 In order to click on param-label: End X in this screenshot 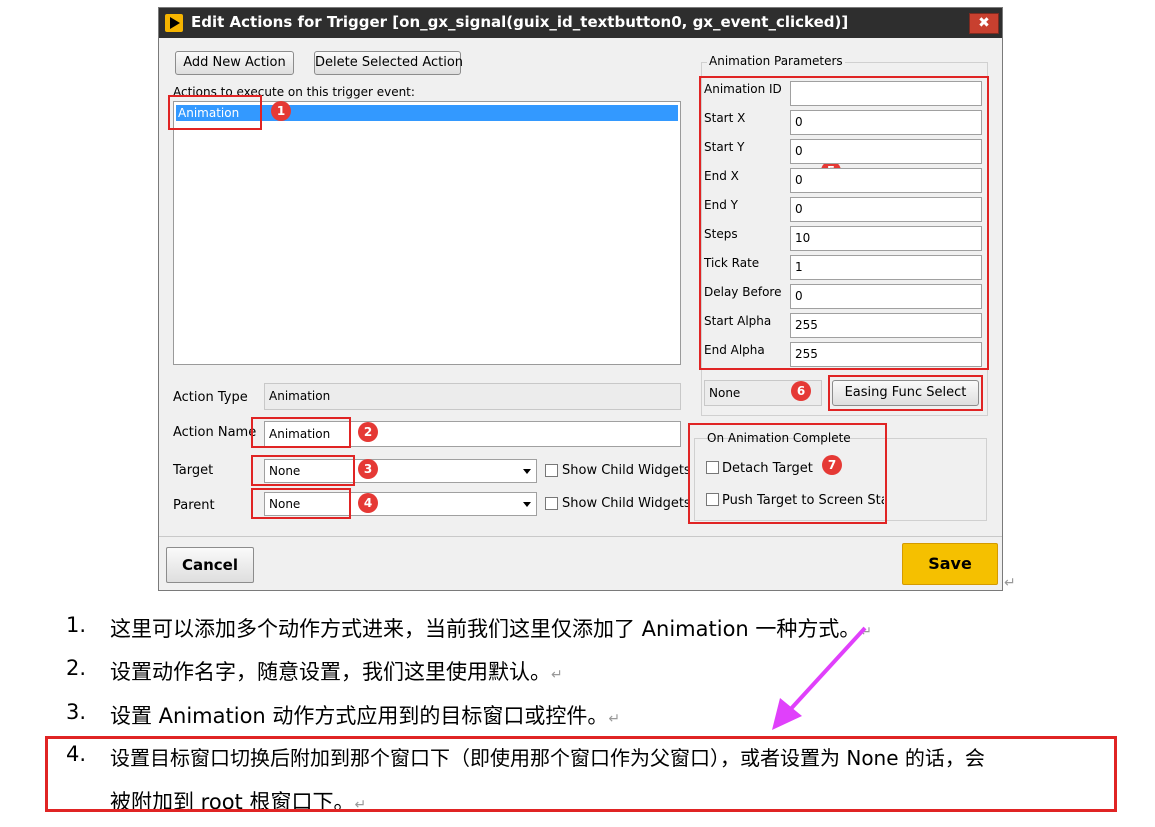, I will do `click(721, 176)`.